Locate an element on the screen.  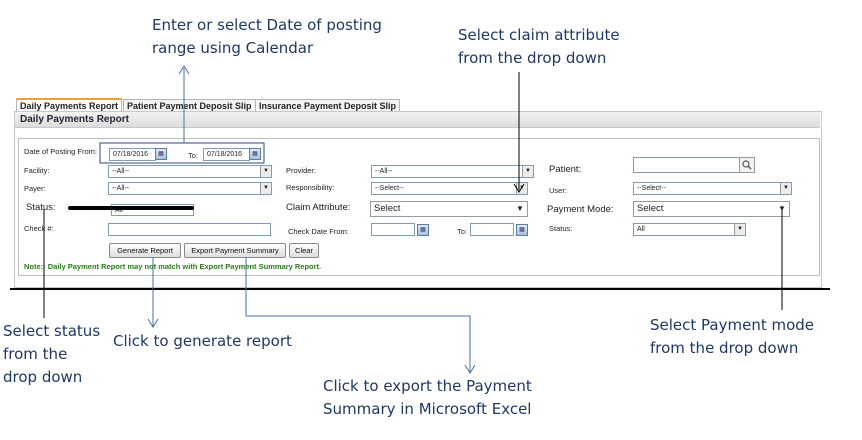
date-range-highlight is located at coordinates (182, 153).